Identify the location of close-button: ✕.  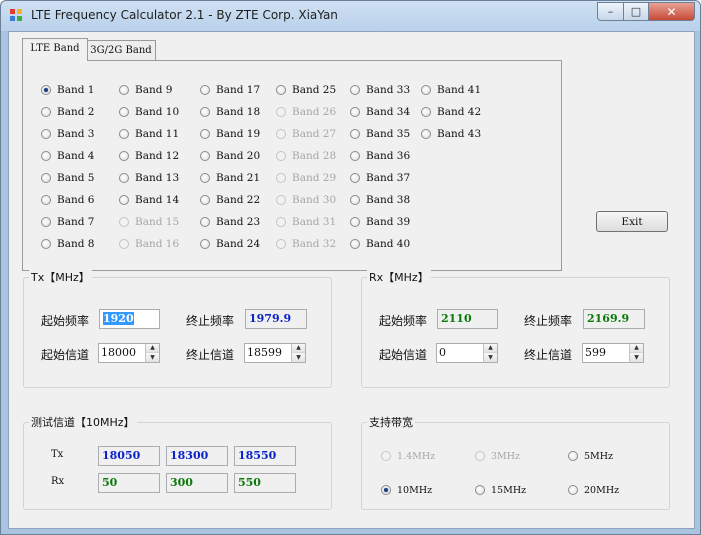
(672, 11).